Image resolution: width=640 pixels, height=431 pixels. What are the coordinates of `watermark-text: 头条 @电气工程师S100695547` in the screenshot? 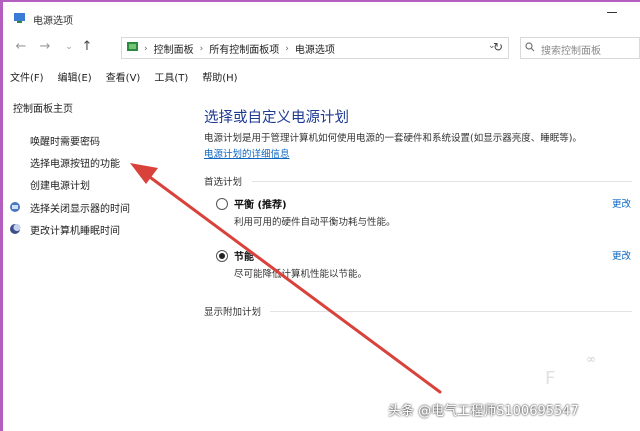 It's located at (483, 411).